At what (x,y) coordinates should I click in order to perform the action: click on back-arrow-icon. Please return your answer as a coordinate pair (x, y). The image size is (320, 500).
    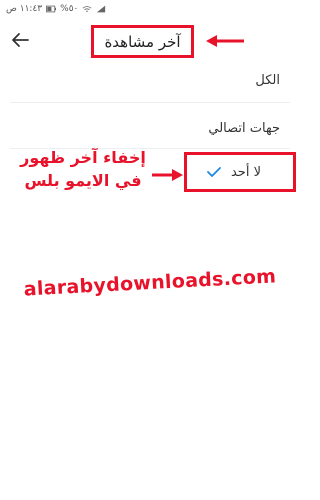
    Looking at the image, I should click on (20, 40).